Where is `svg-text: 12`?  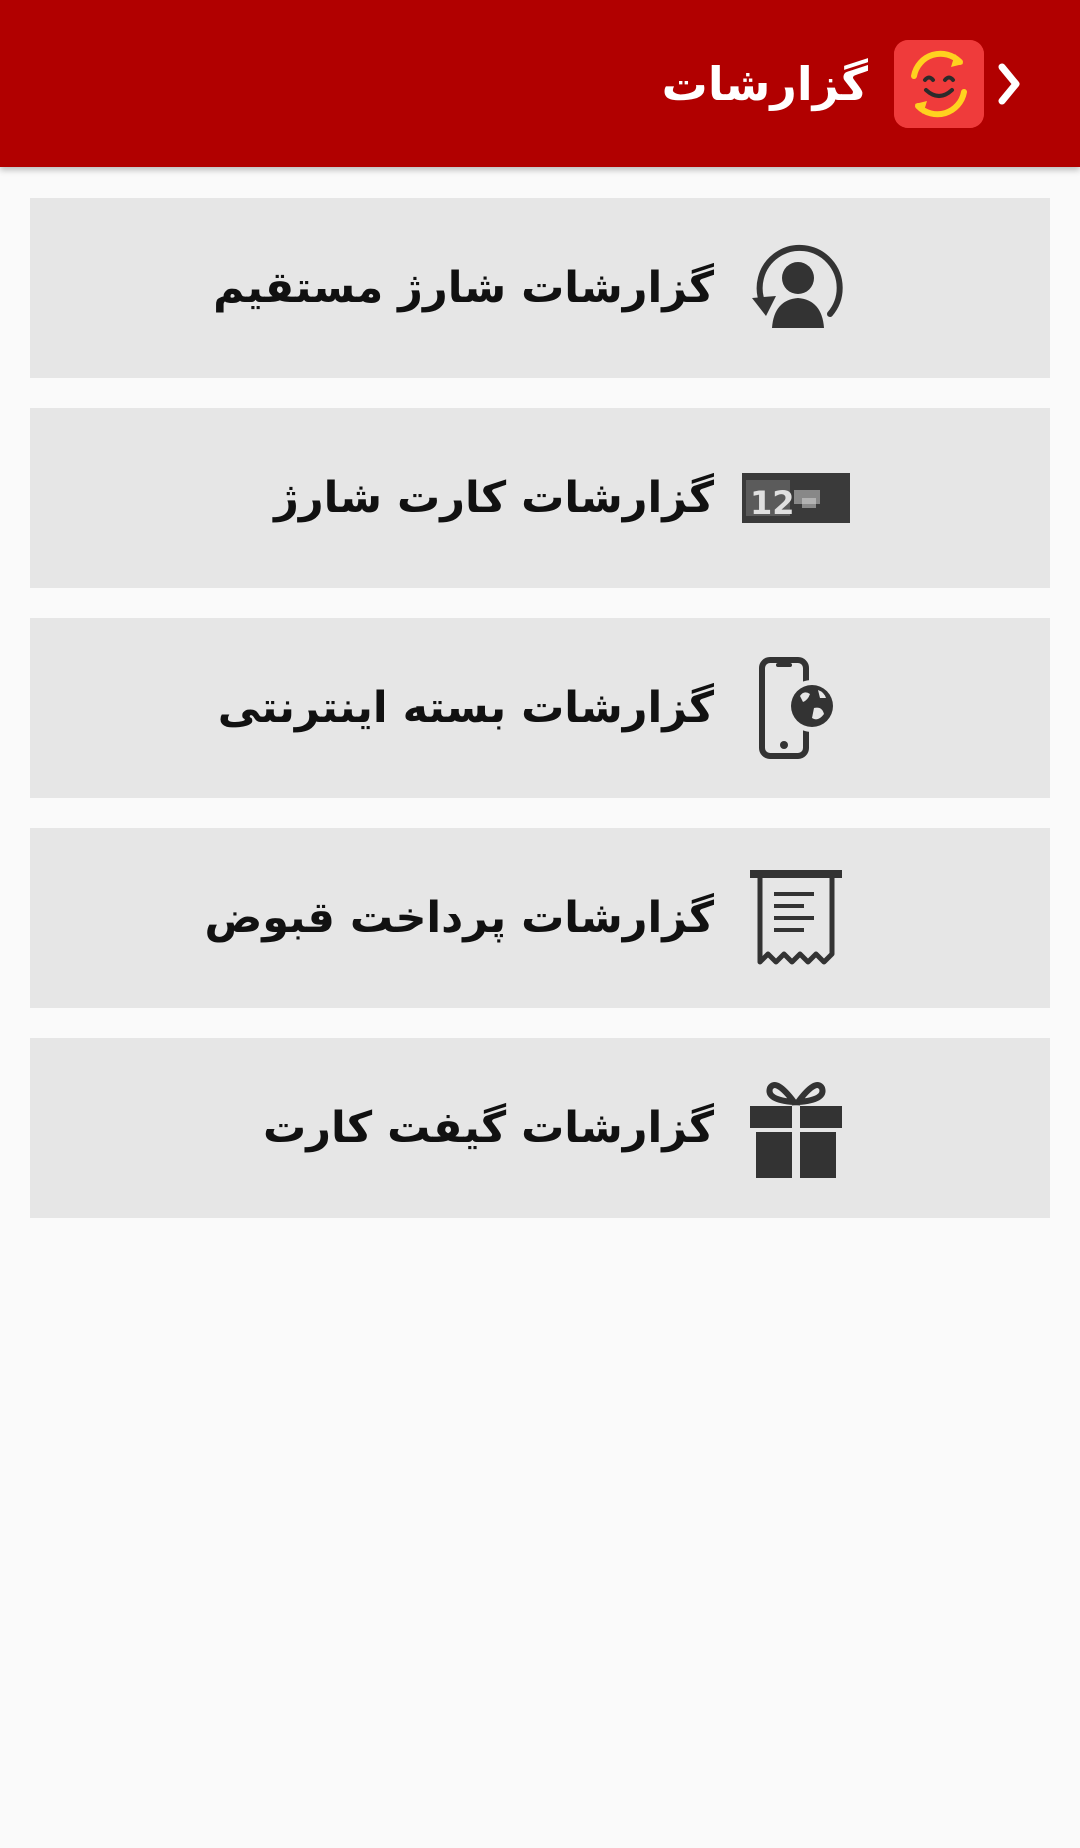
svg-text: 12 is located at coordinates (772, 503).